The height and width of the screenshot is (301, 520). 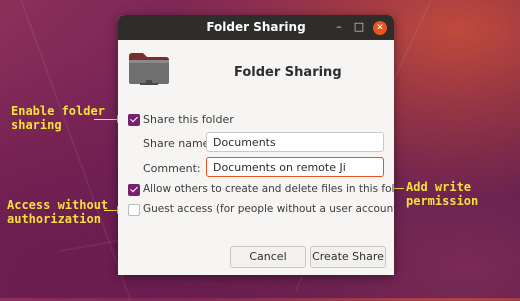 What do you see at coordinates (111, 210) in the screenshot?
I see `annotation-line-access` at bounding box center [111, 210].